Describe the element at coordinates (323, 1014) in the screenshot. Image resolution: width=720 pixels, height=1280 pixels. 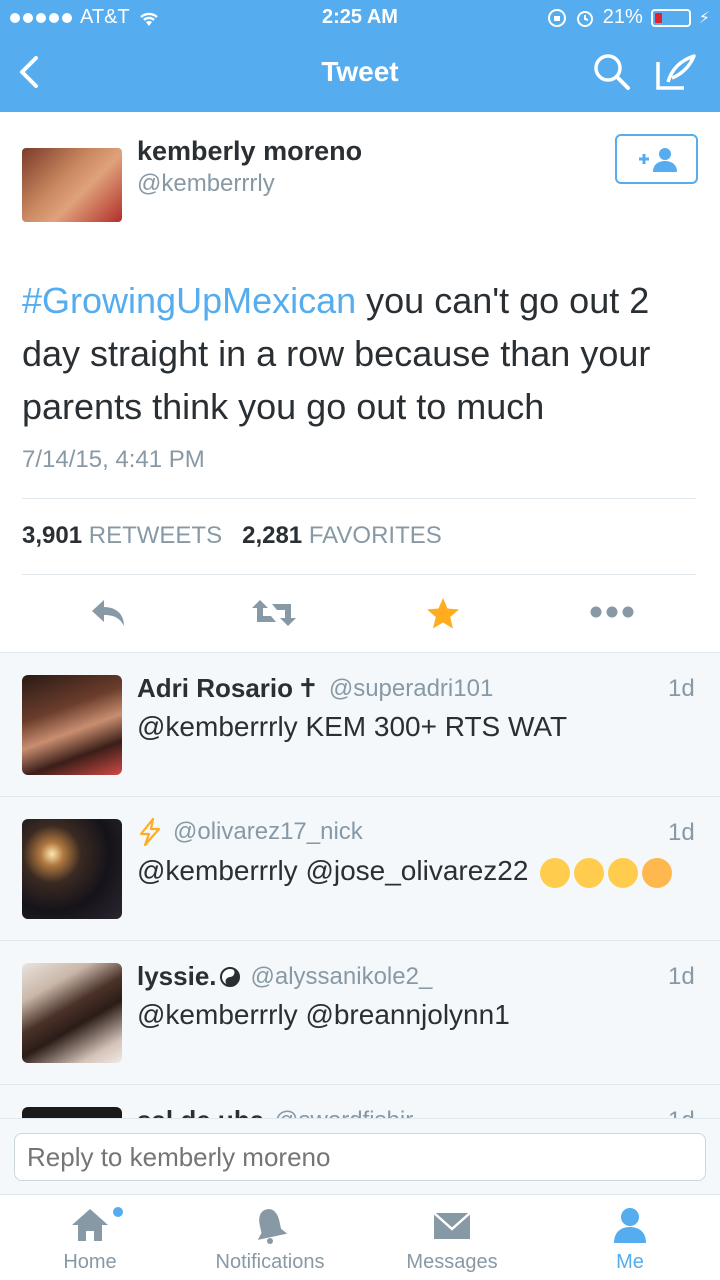
I see `reply-text: @kemberrrly @breannjolynn1` at that location.